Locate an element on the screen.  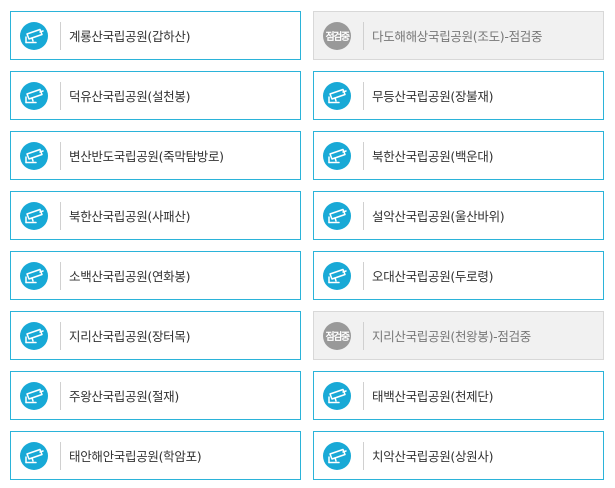
cctv-item-label: 소백산국립공원(연화봉) is located at coordinates (130, 276).